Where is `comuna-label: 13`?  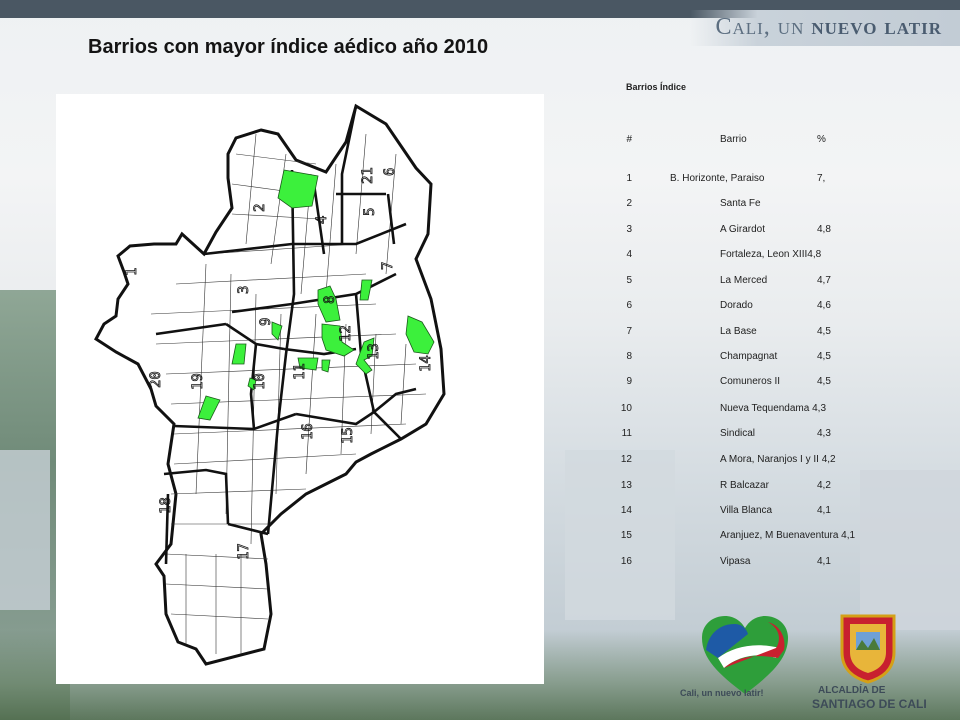
comuna-label: 13 is located at coordinates (374, 351).